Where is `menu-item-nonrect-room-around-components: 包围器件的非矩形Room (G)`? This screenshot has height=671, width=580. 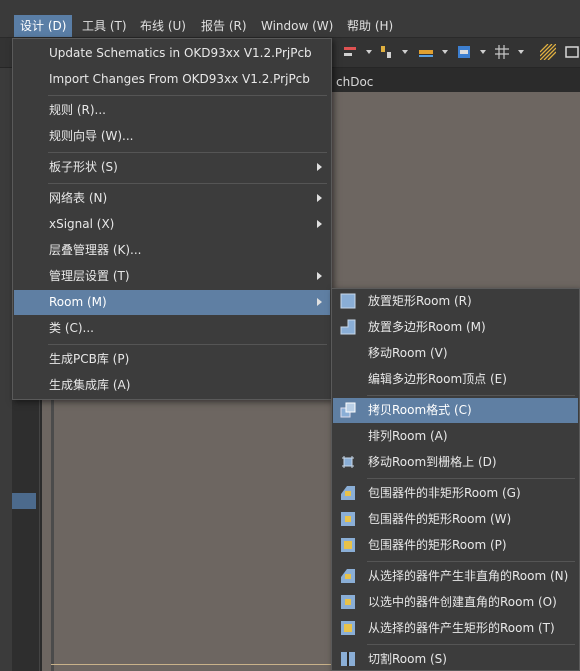 menu-item-nonrect-room-around-components: 包围器件的非矩形Room (G) is located at coordinates (455, 493).